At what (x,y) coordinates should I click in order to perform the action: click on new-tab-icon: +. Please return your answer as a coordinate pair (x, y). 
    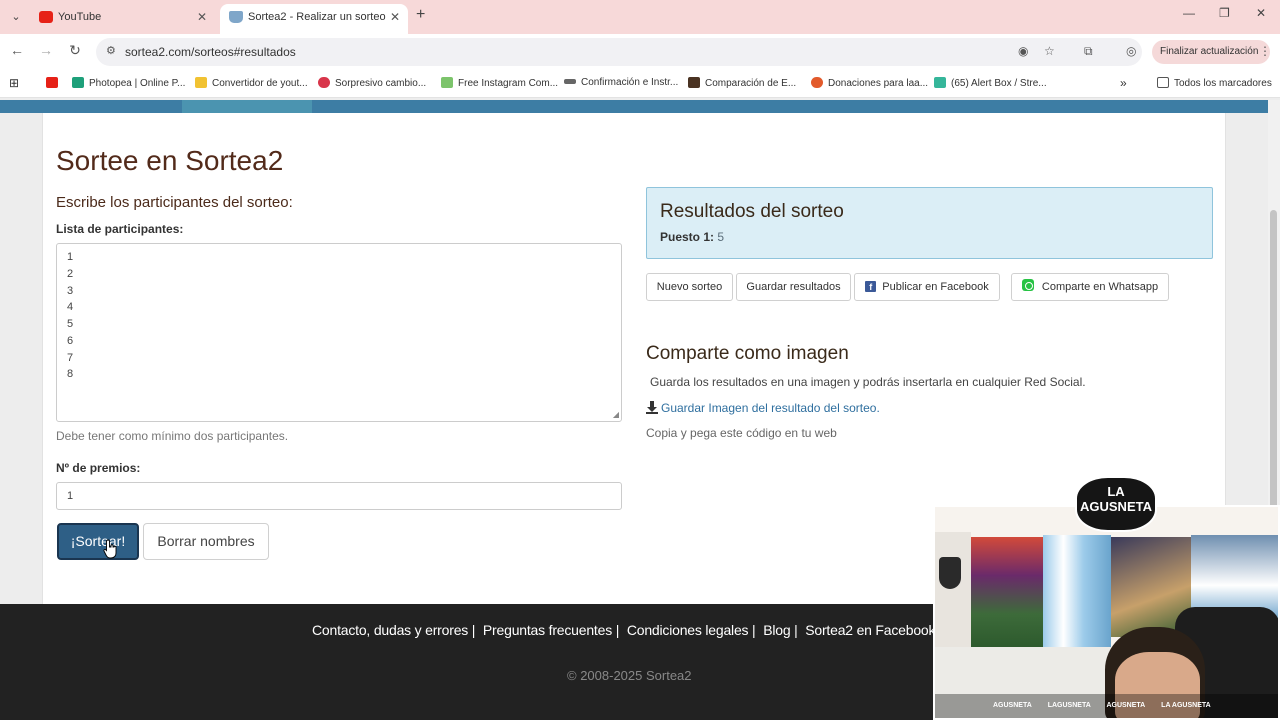
    Looking at the image, I should click on (420, 15).